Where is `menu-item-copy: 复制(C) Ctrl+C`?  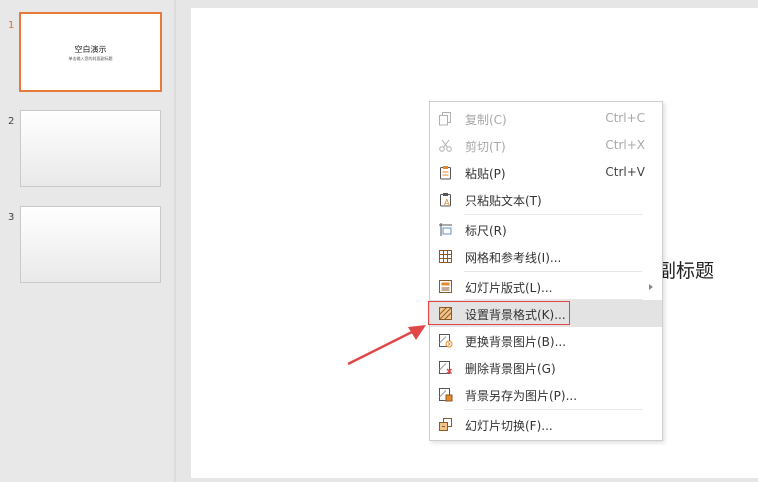
menu-item-copy: 复制(C) Ctrl+C is located at coordinates (546, 118).